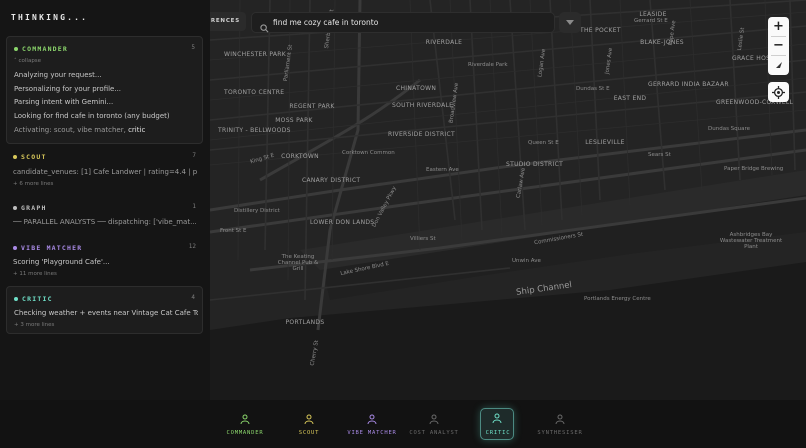 The height and width of the screenshot is (448, 806). Describe the element at coordinates (45, 49) in the screenshot. I see `agent-name: COMMANDER` at that location.